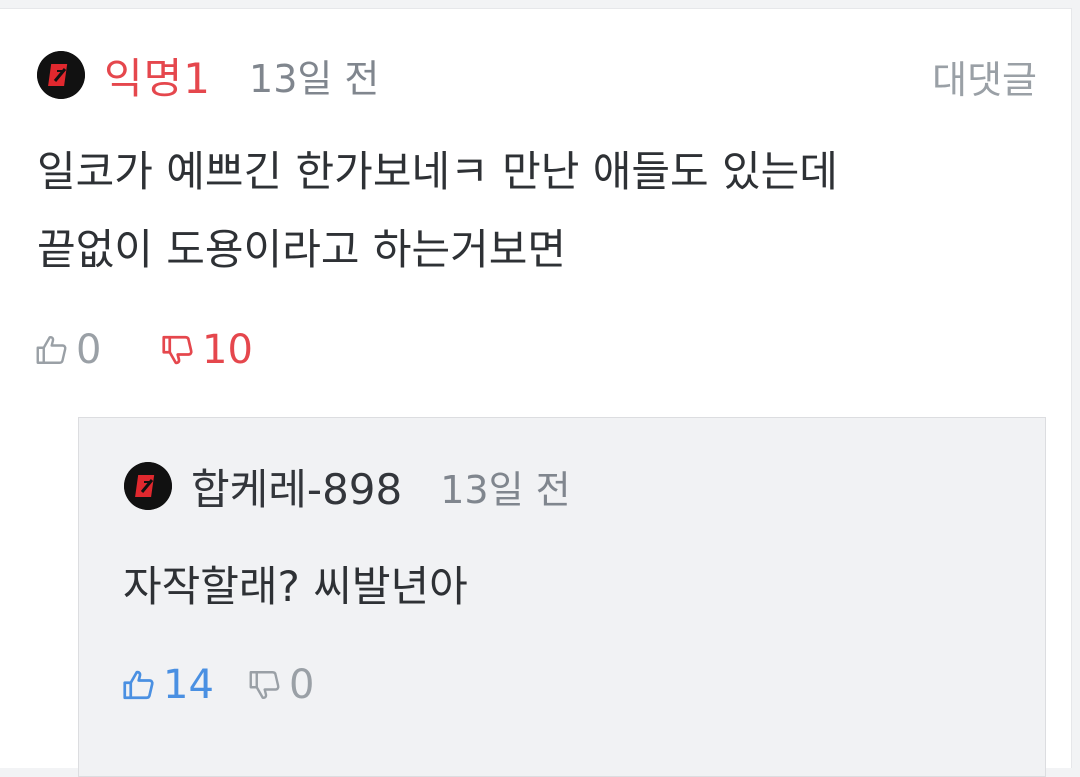 The image size is (1080, 777). What do you see at coordinates (157, 75) in the screenshot?
I see `author-name: 익명1` at bounding box center [157, 75].